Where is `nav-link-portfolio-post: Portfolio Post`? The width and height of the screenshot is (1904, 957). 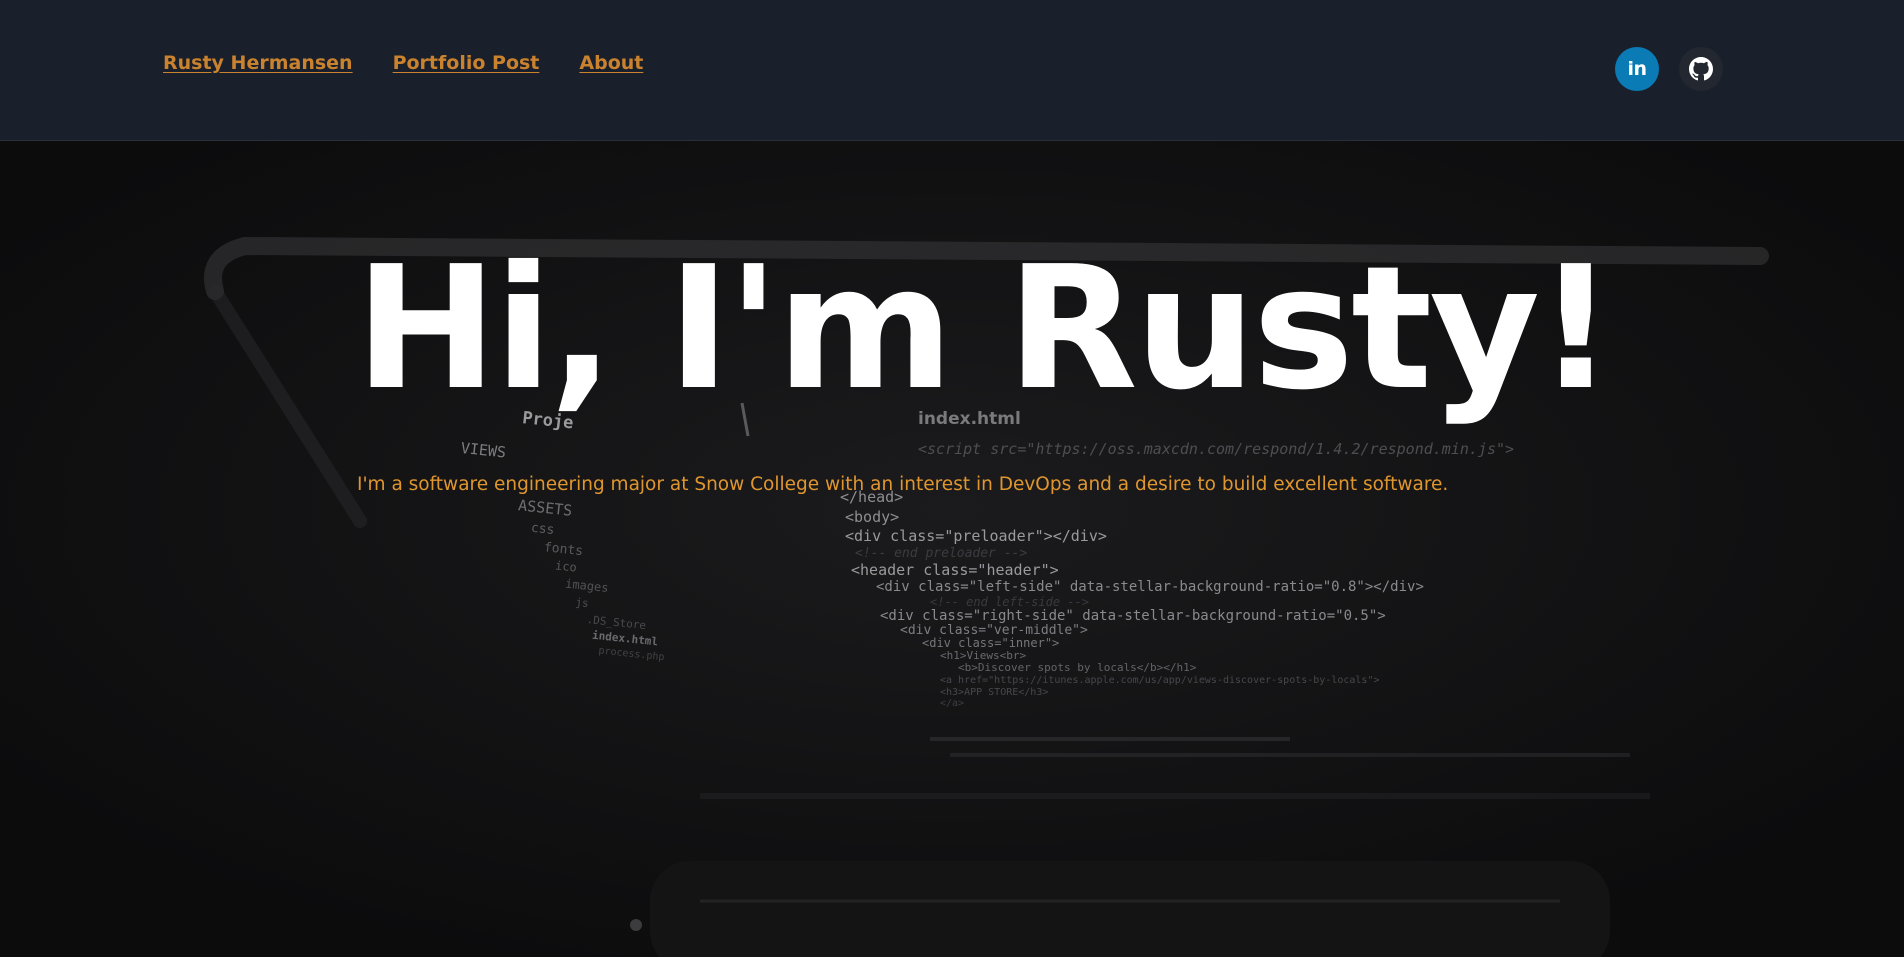 nav-link-portfolio-post: Portfolio Post is located at coordinates (466, 63).